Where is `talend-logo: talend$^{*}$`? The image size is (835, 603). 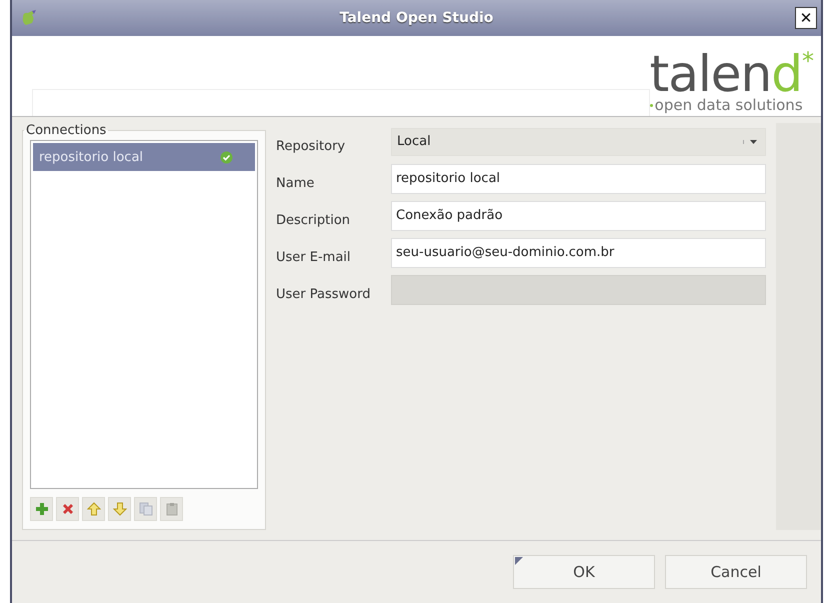
talend-logo: talend$^{*}$ is located at coordinates (731, 74).